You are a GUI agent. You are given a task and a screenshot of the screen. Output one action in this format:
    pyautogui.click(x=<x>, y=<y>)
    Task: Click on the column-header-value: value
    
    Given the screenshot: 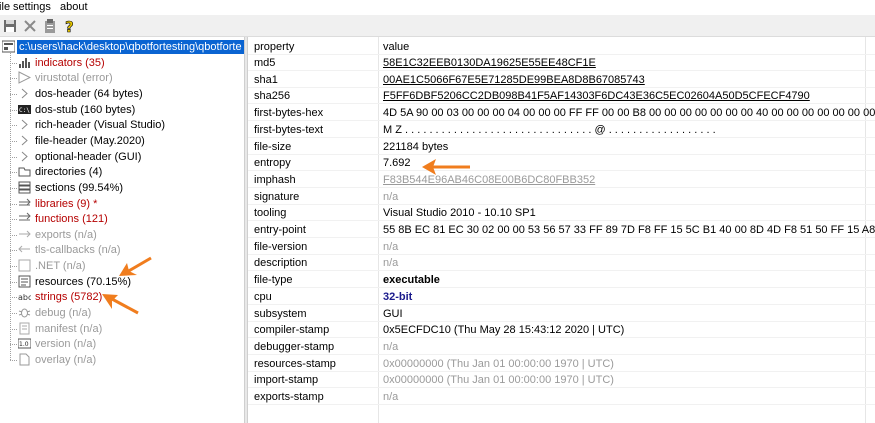 What is the action you would take?
    pyautogui.click(x=396, y=47)
    